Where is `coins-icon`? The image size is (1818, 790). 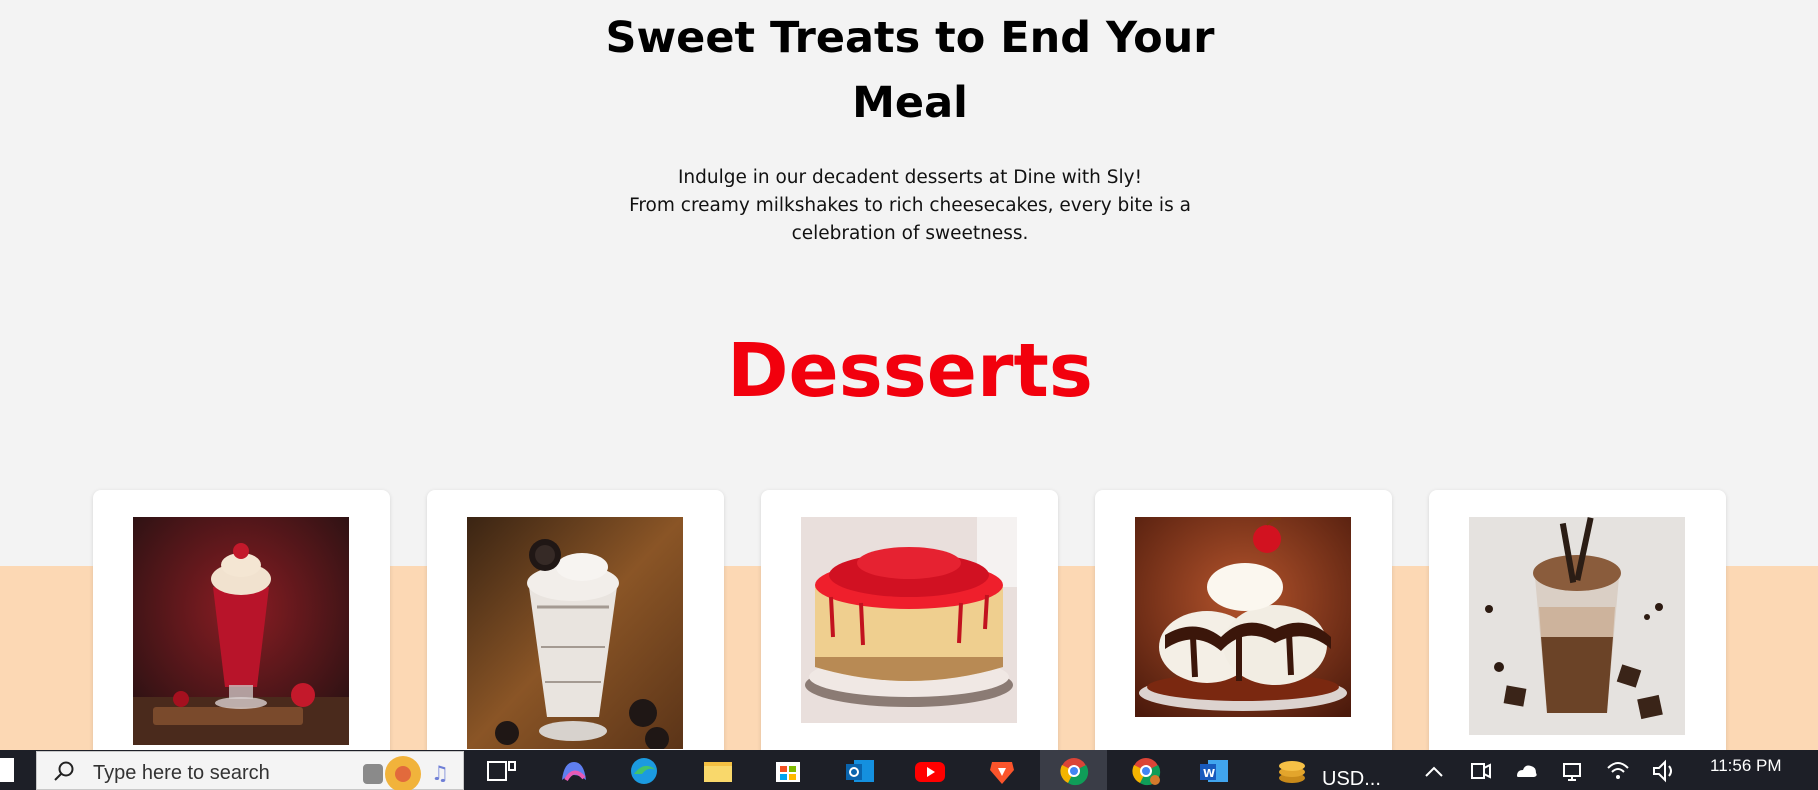 coins-icon is located at coordinates (1292, 771).